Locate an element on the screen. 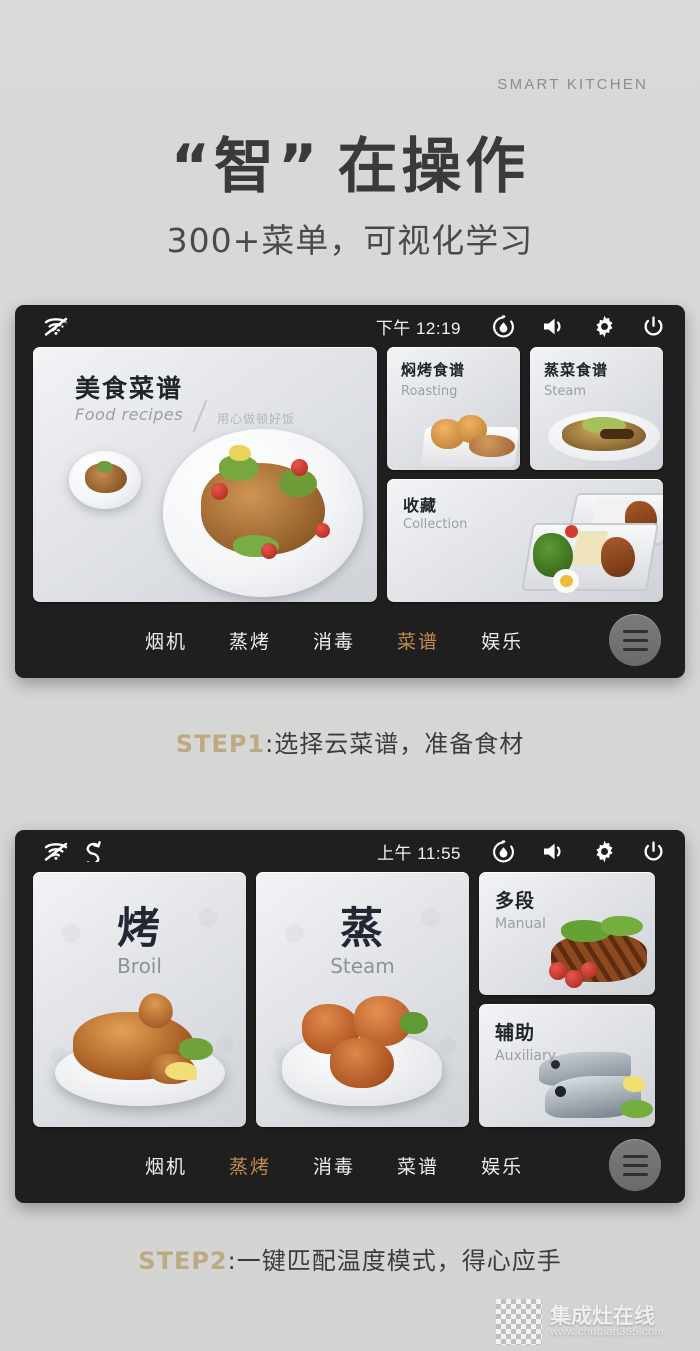  card-subtitle: Auxiliary is located at coordinates (526, 1056).